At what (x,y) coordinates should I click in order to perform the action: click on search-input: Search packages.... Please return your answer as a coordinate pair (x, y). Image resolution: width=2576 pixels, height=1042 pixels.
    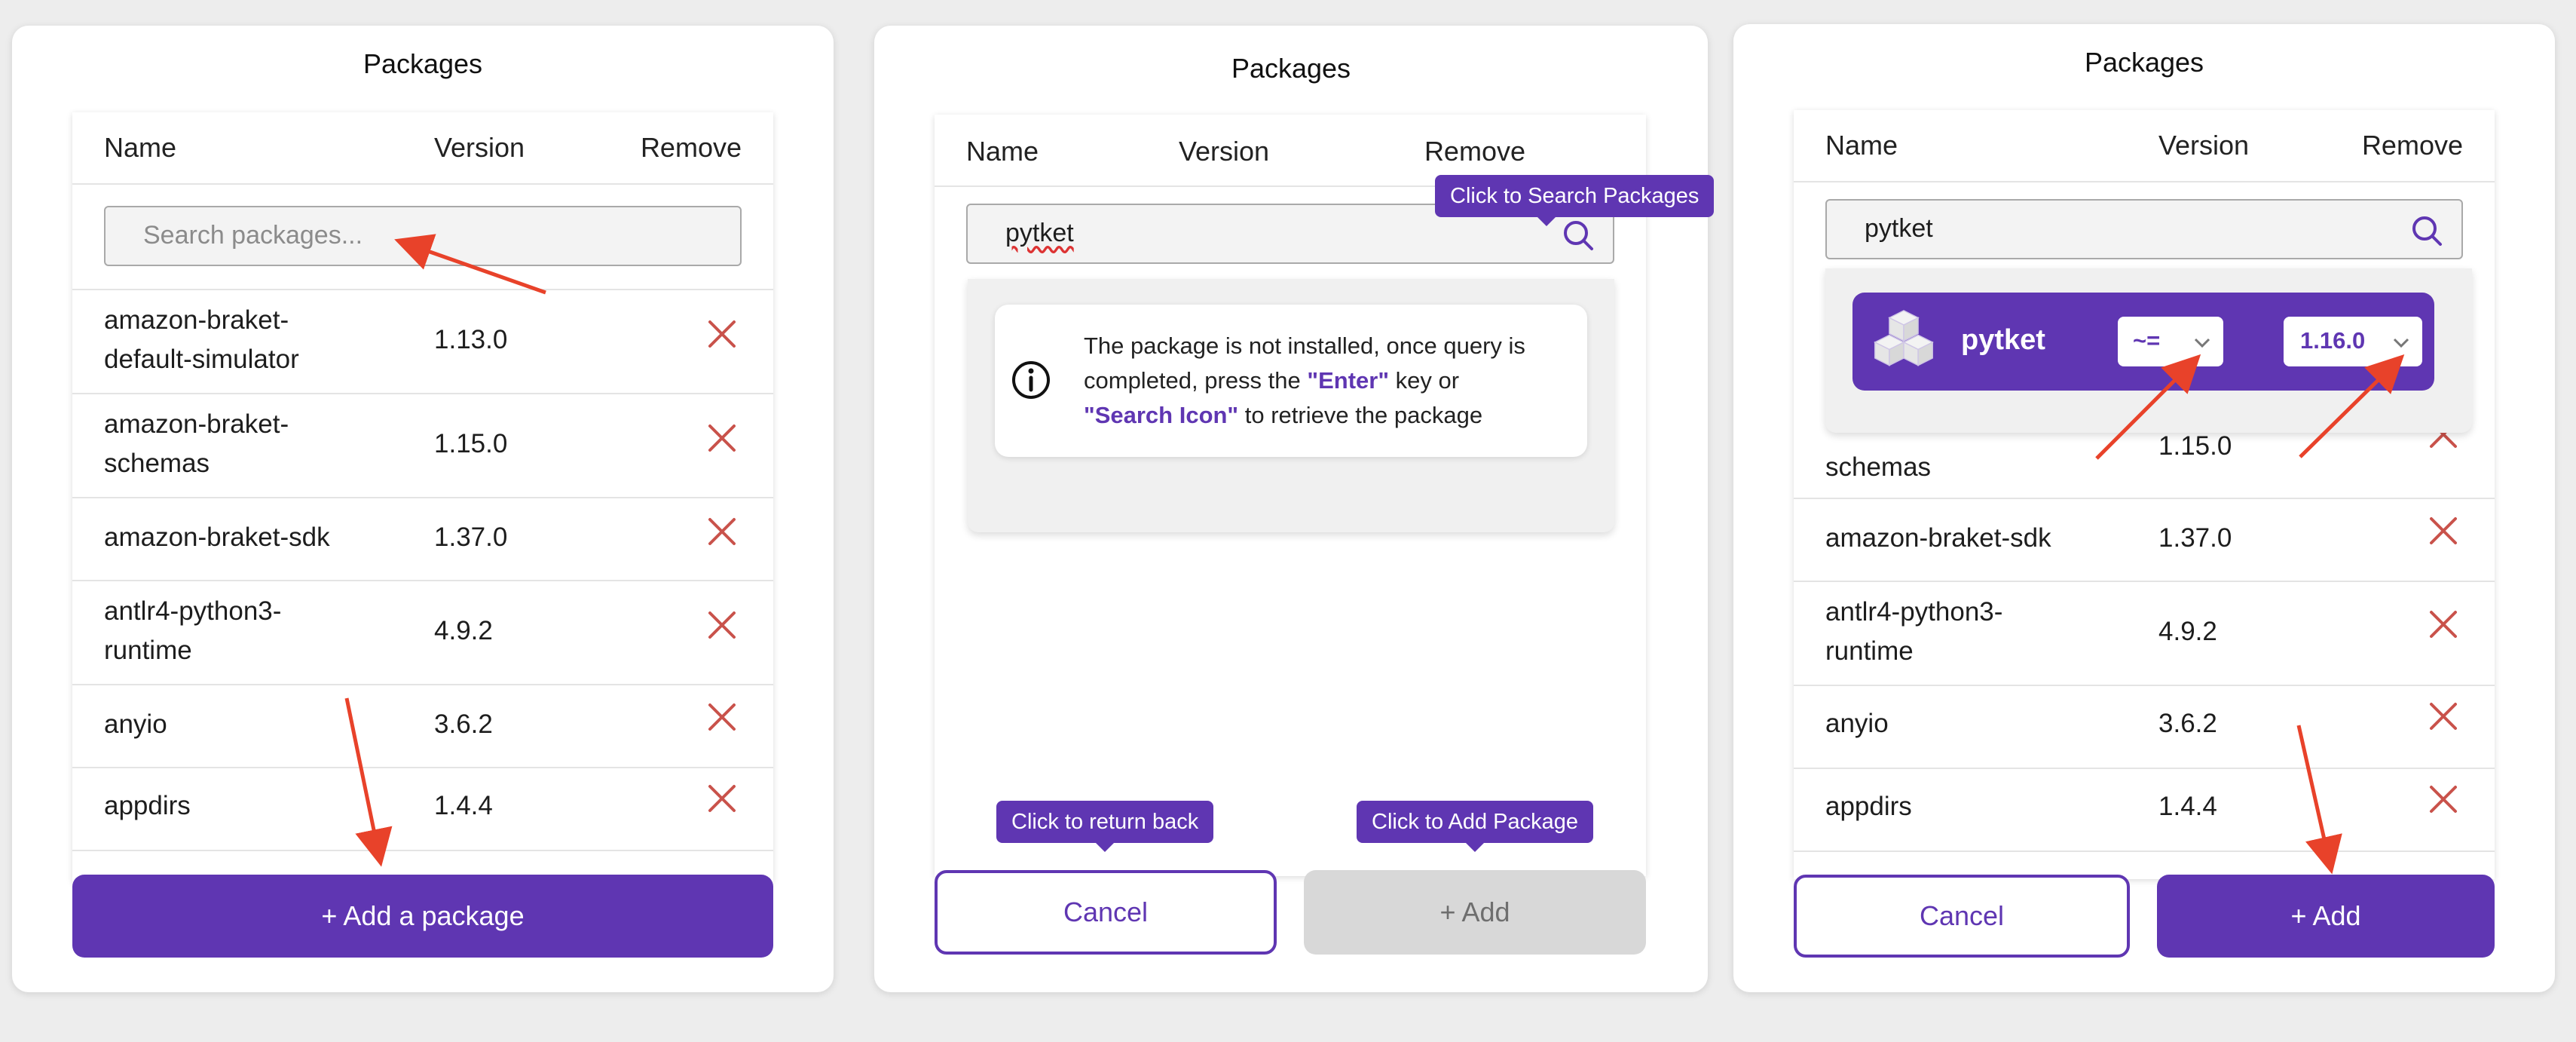
    Looking at the image, I should click on (423, 236).